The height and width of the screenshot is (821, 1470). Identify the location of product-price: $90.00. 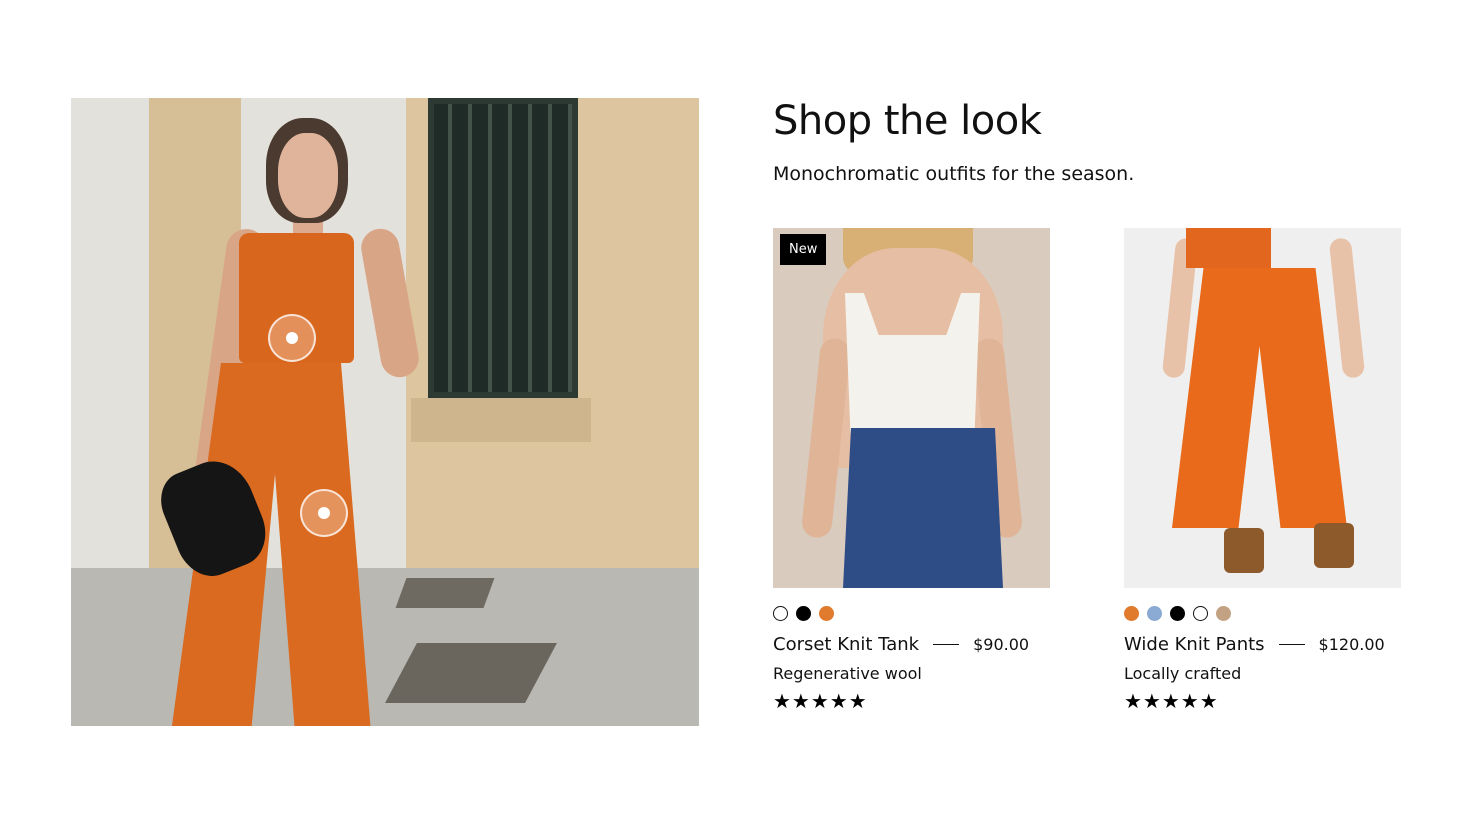
(1001, 644).